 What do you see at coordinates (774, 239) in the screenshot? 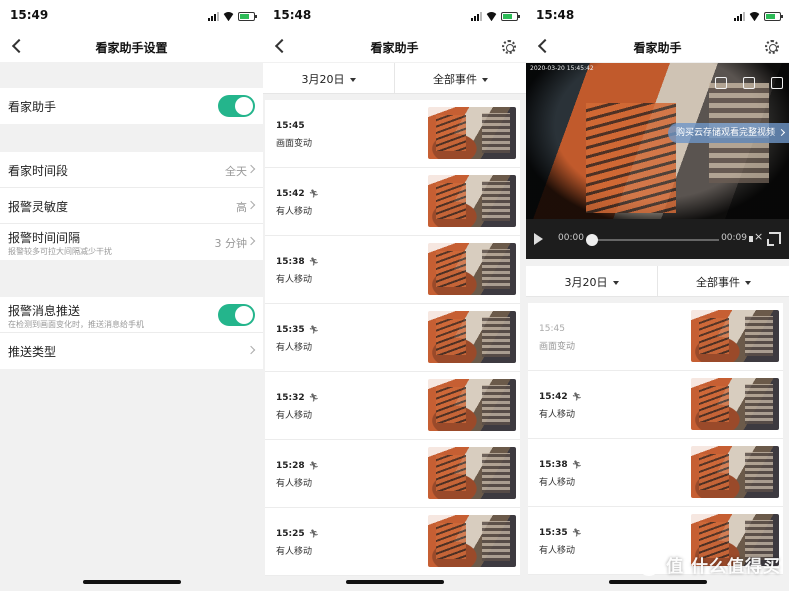
I see `fullscreen-icon` at bounding box center [774, 239].